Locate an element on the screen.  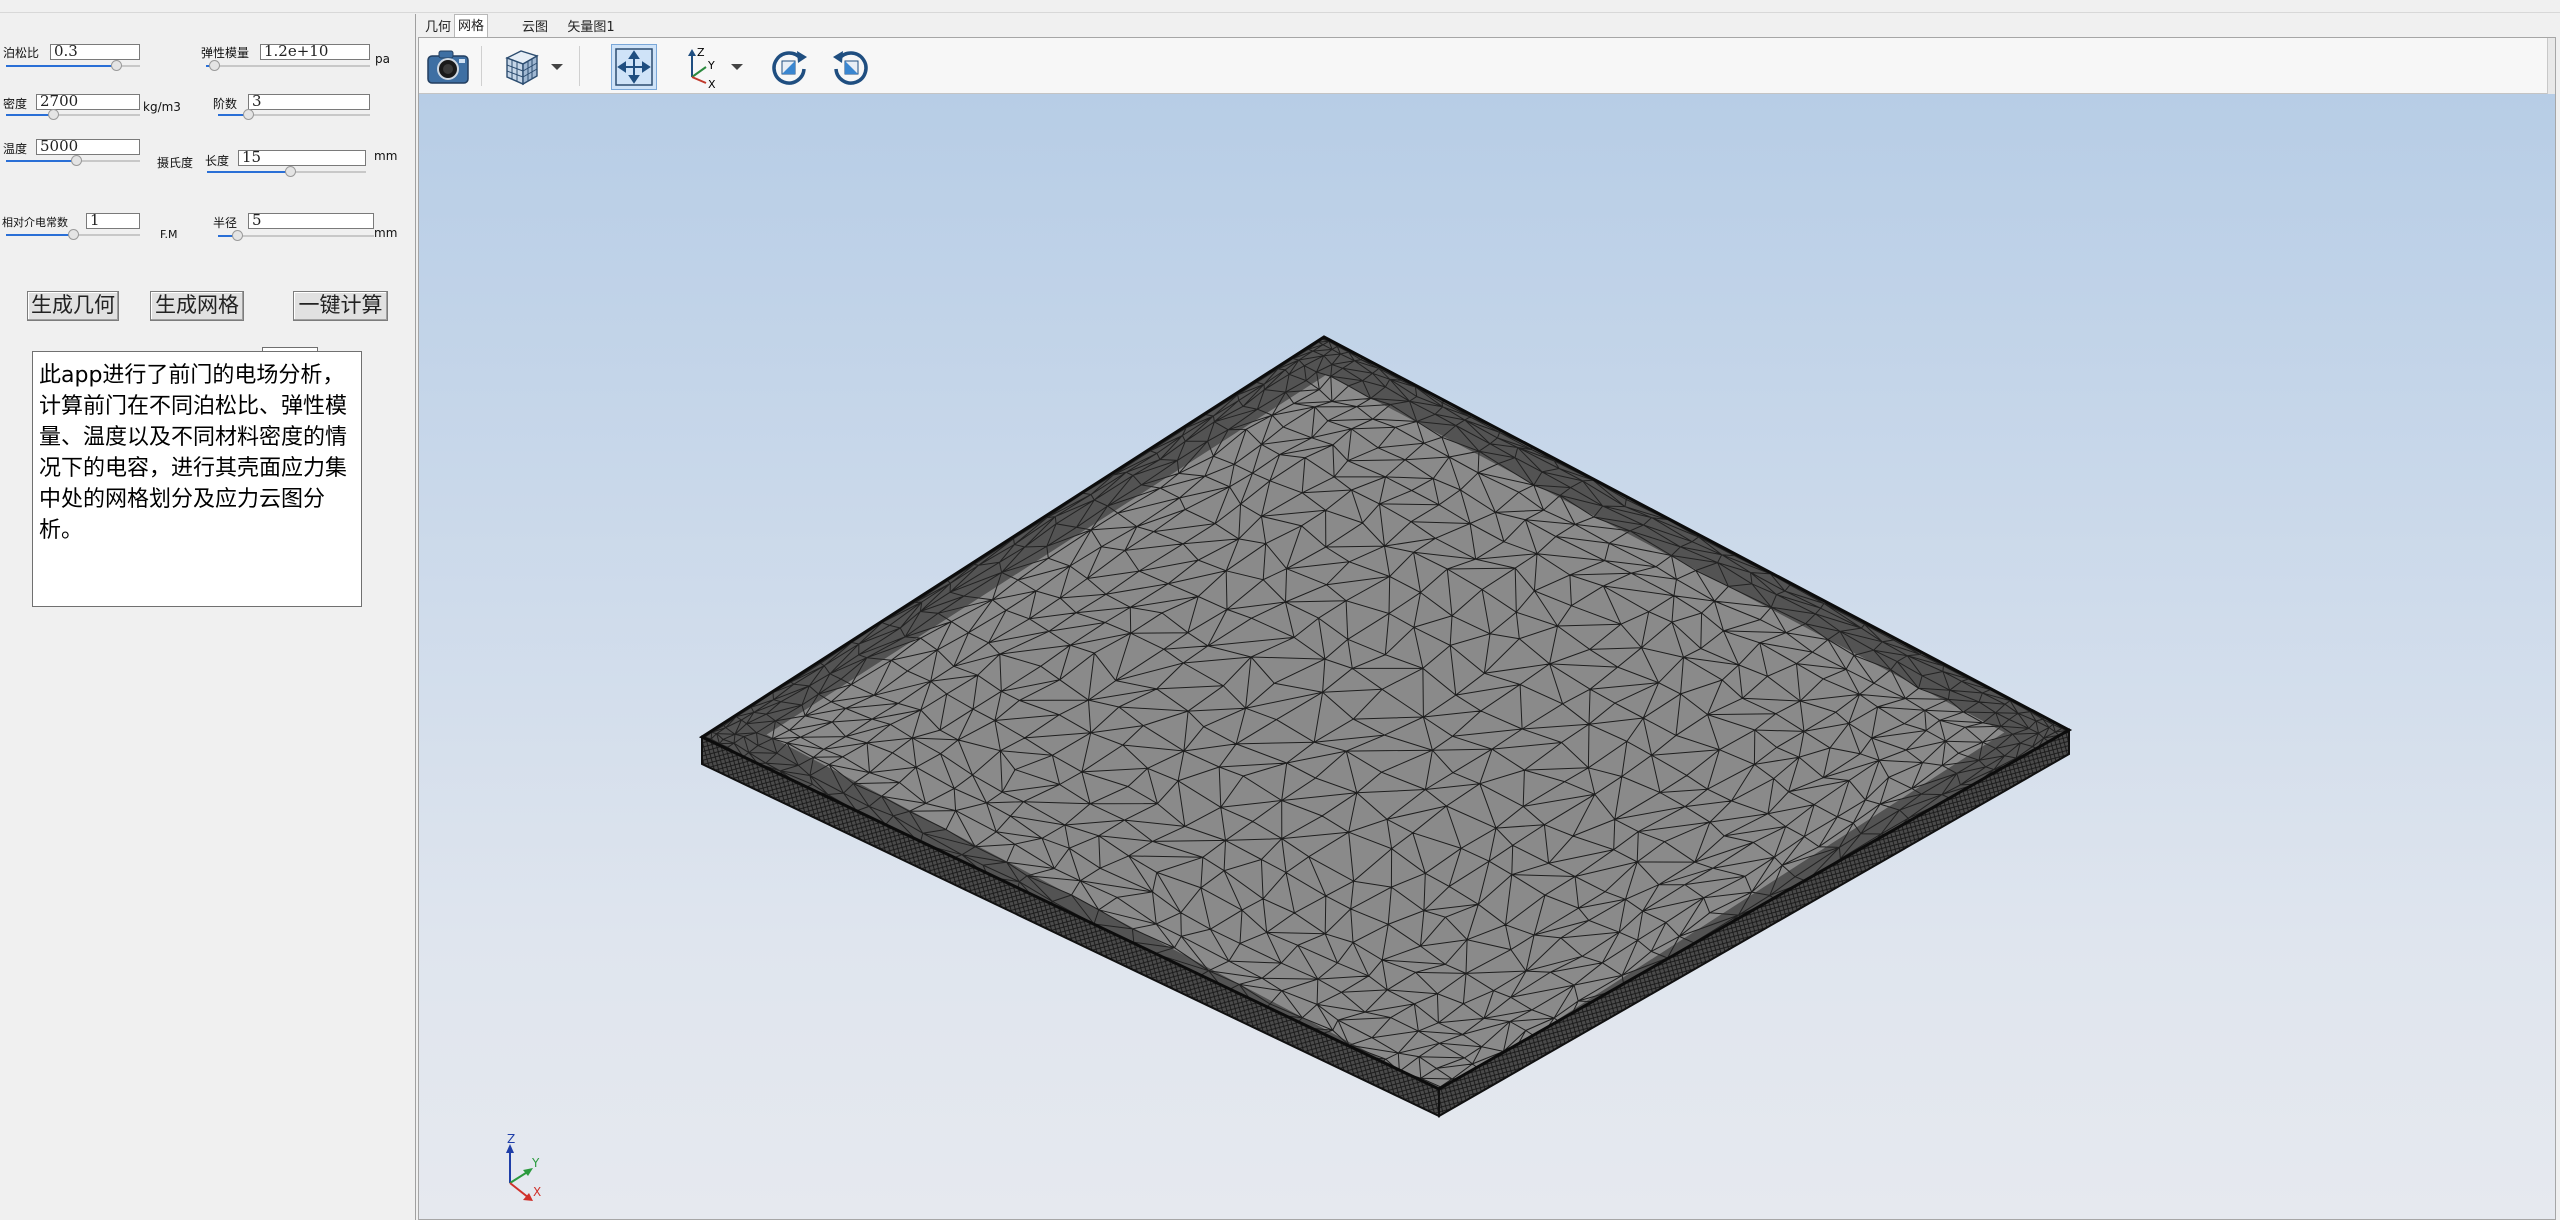
length-input: 15 is located at coordinates (302, 158).